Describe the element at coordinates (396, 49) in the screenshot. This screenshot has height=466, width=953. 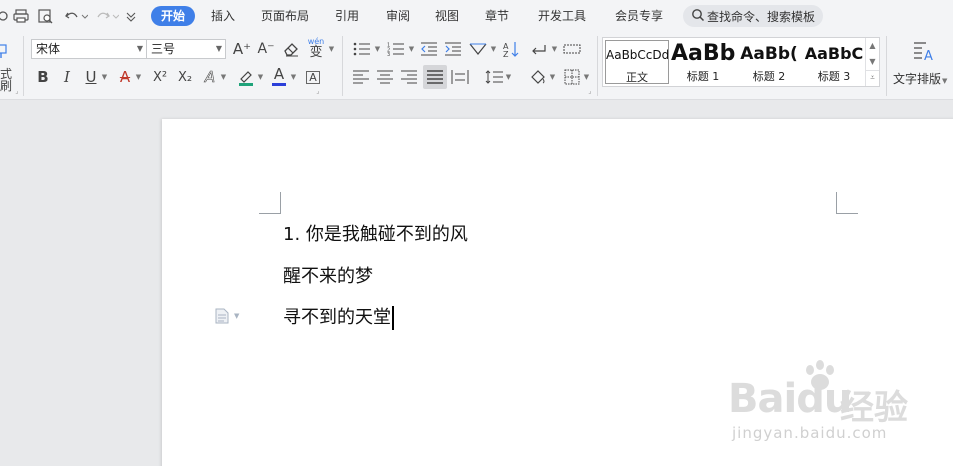
I see `numbering-icon: 123` at that location.